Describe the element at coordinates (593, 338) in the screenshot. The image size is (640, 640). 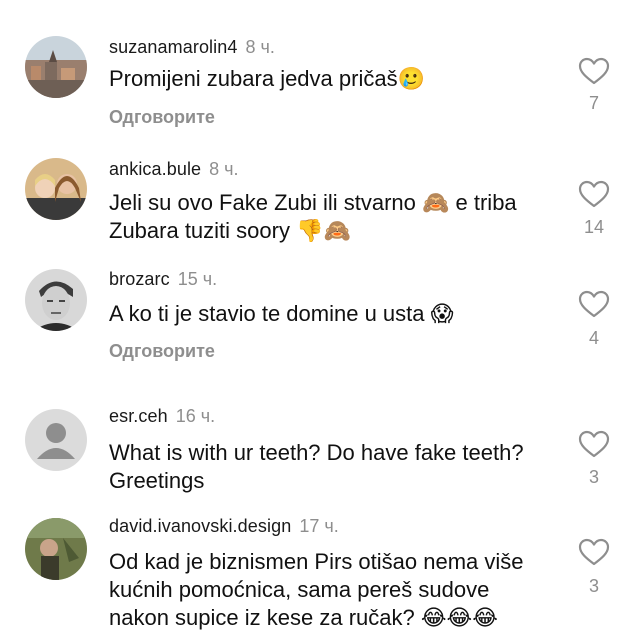
I see `like-count: 4` at that location.